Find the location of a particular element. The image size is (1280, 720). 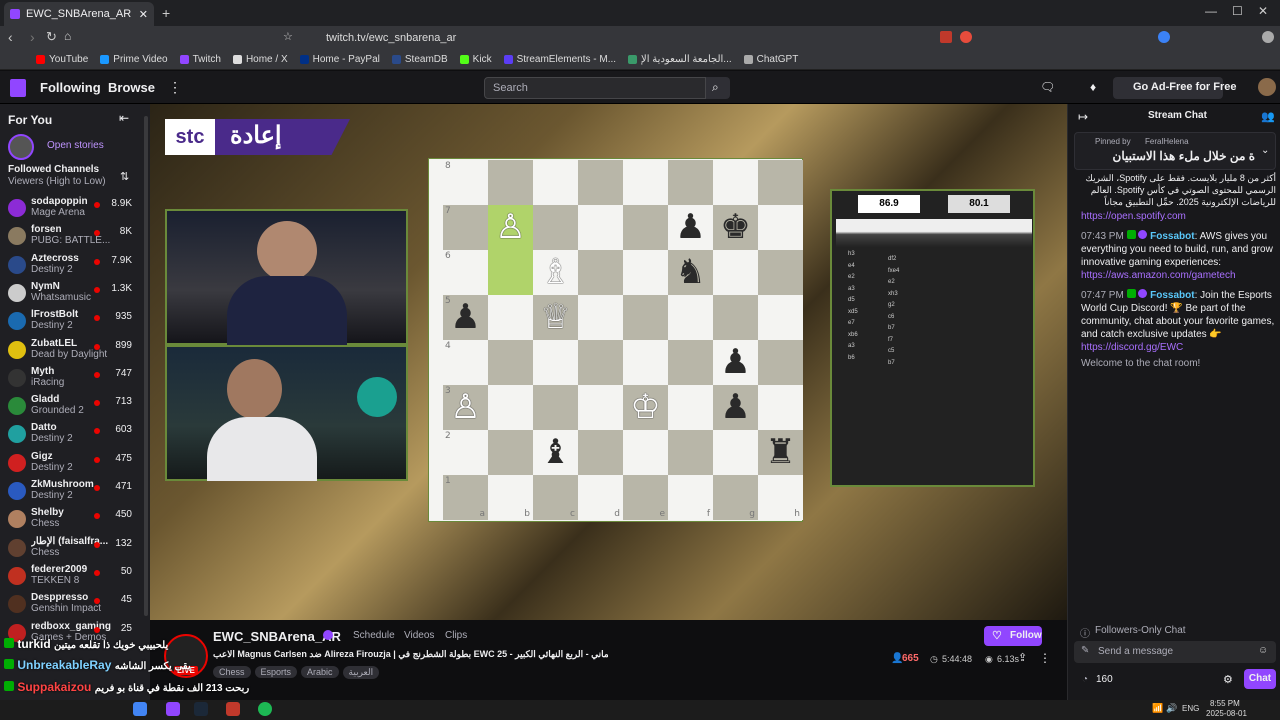

black-knight-icon: ♞ is located at coordinates (690, 272).